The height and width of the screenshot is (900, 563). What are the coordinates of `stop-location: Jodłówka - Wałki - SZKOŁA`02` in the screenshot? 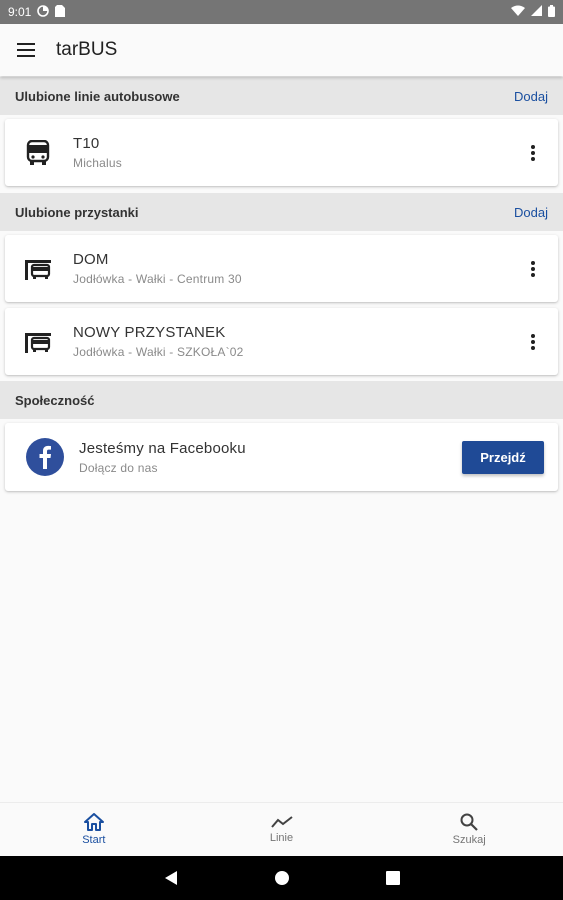 It's located at (158, 352).